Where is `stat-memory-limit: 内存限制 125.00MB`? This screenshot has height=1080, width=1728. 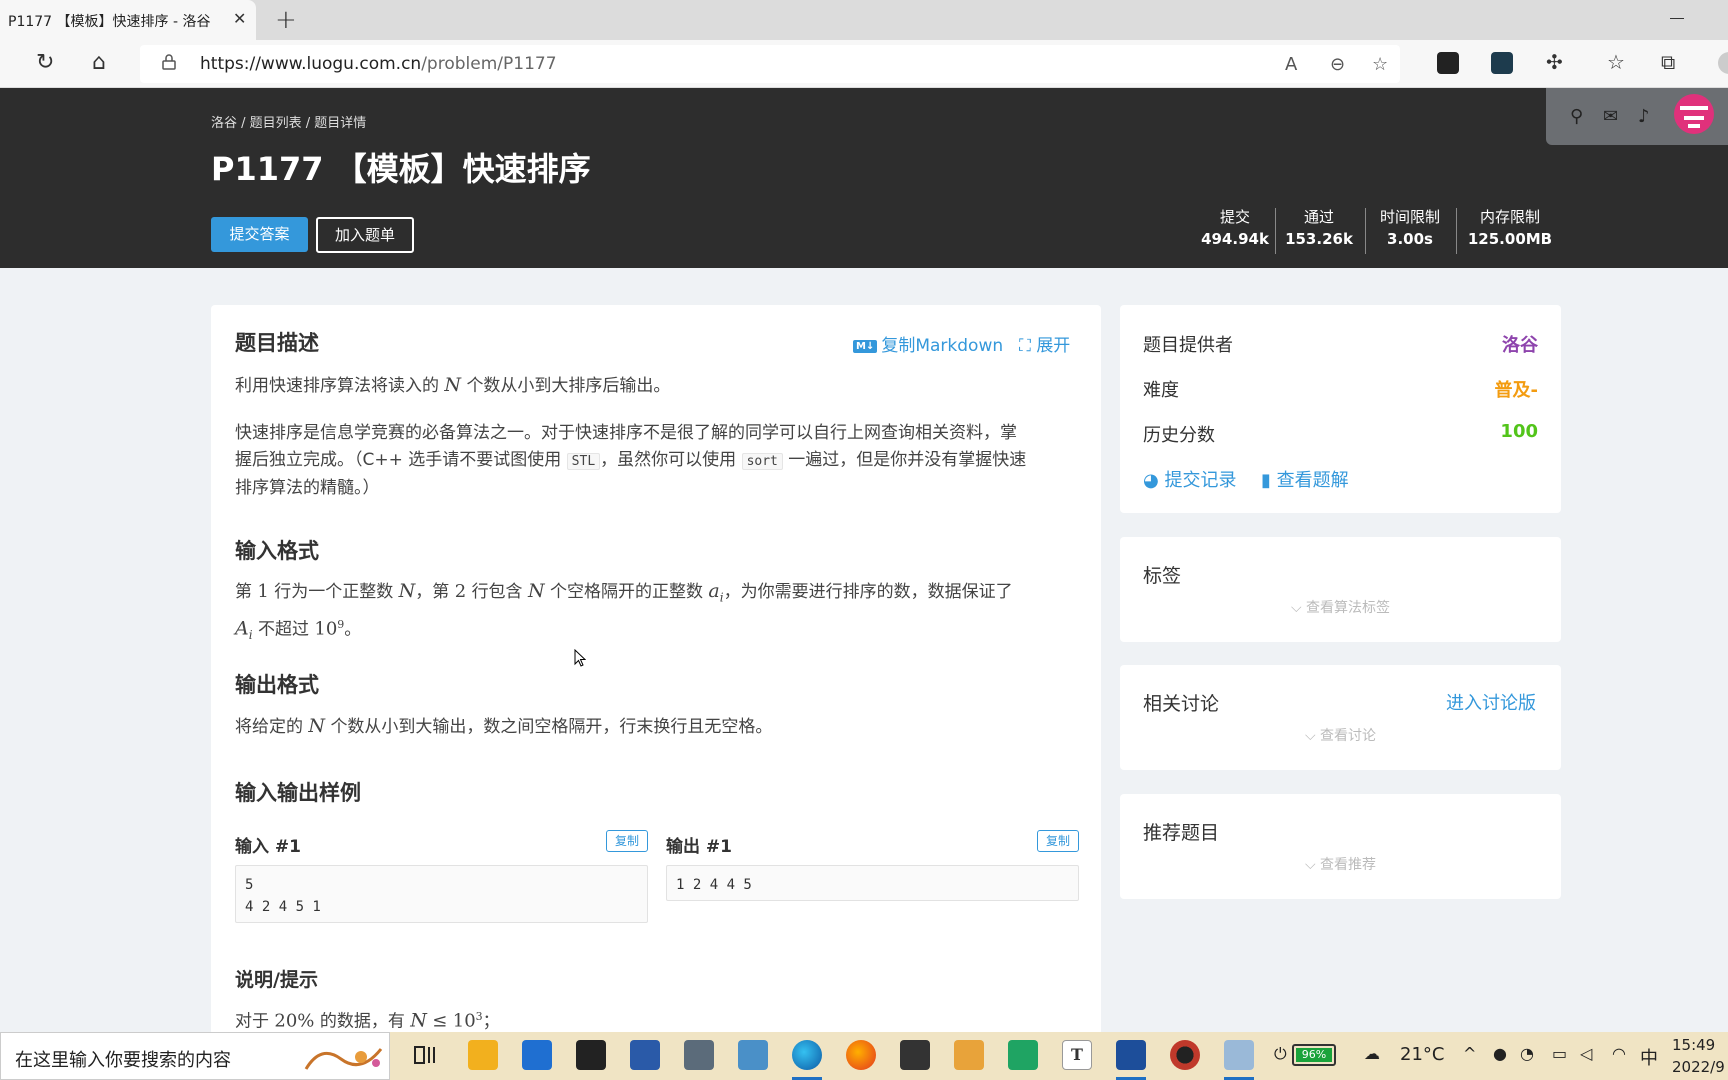 stat-memory-limit: 内存限制 125.00MB is located at coordinates (1510, 228).